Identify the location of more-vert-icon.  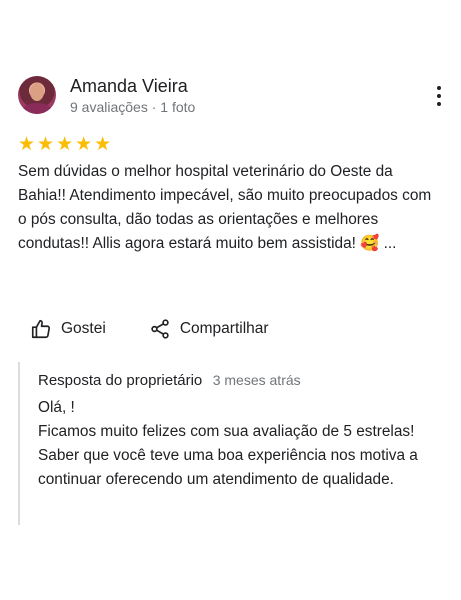
(439, 96).